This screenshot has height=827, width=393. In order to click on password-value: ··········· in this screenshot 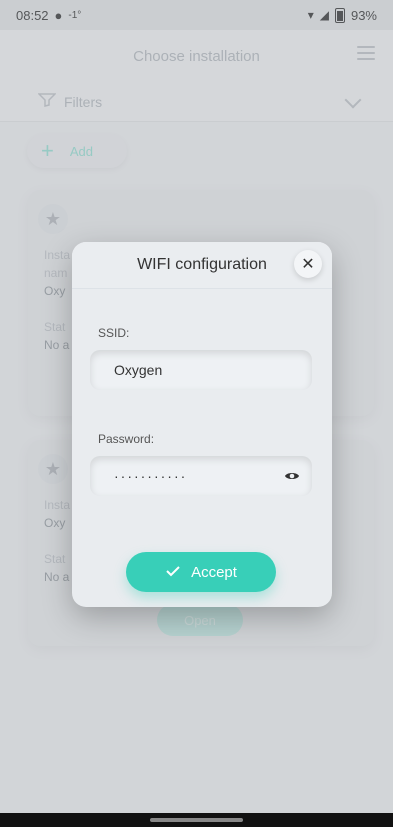, I will do `click(151, 476)`.